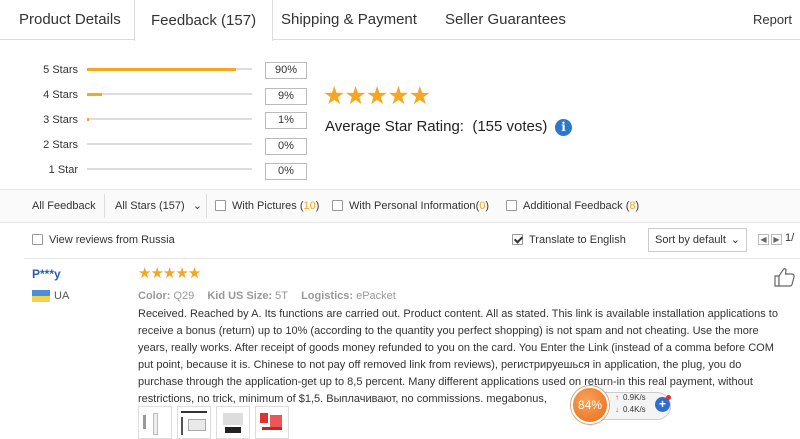  I want to click on upload-speed: ↑ 0.9K/s, so click(630, 398).